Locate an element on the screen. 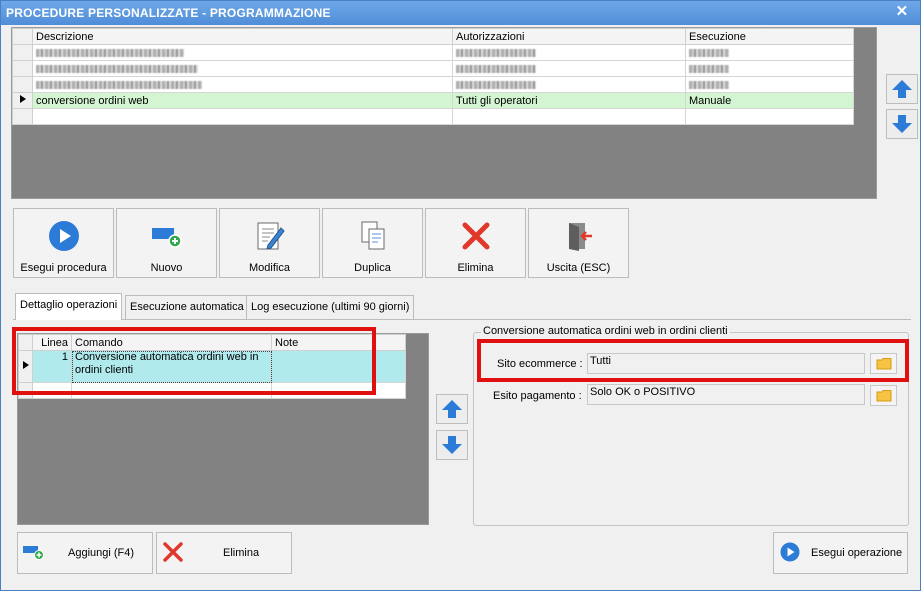 The width and height of the screenshot is (921, 591). tab-dettaglio-operazioni: Dettaglio operazioni is located at coordinates (69, 306).